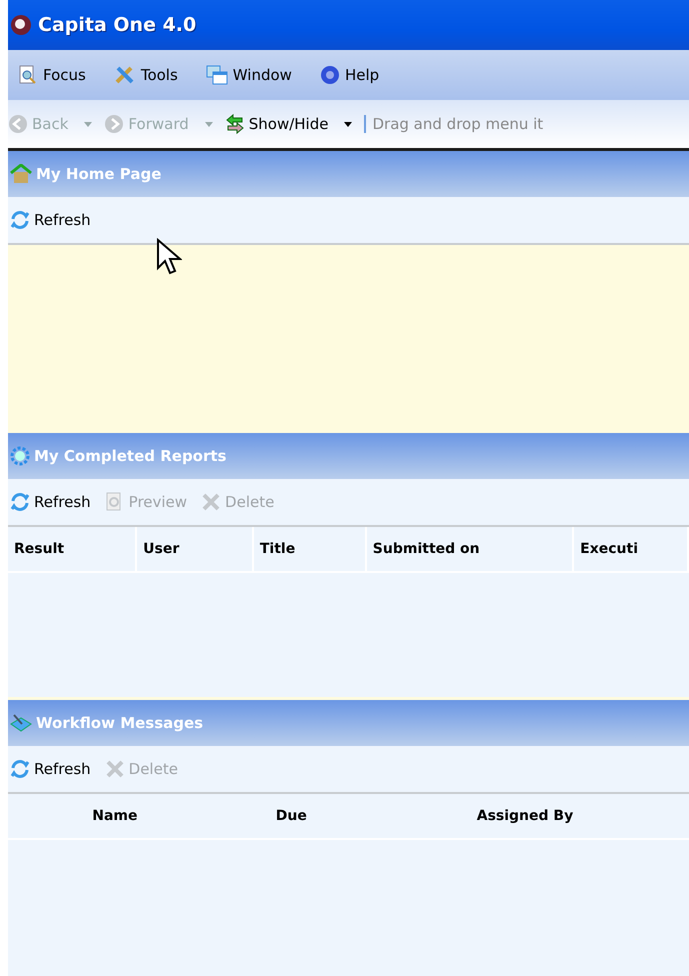 The height and width of the screenshot is (976, 689). What do you see at coordinates (117, 25) in the screenshot?
I see `window-title: Capita One 4.0` at bounding box center [117, 25].